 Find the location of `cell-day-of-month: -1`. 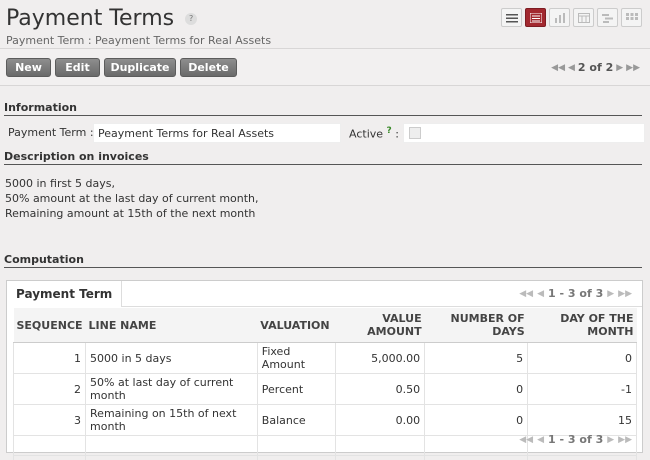

cell-day-of-month: -1 is located at coordinates (582, 389).